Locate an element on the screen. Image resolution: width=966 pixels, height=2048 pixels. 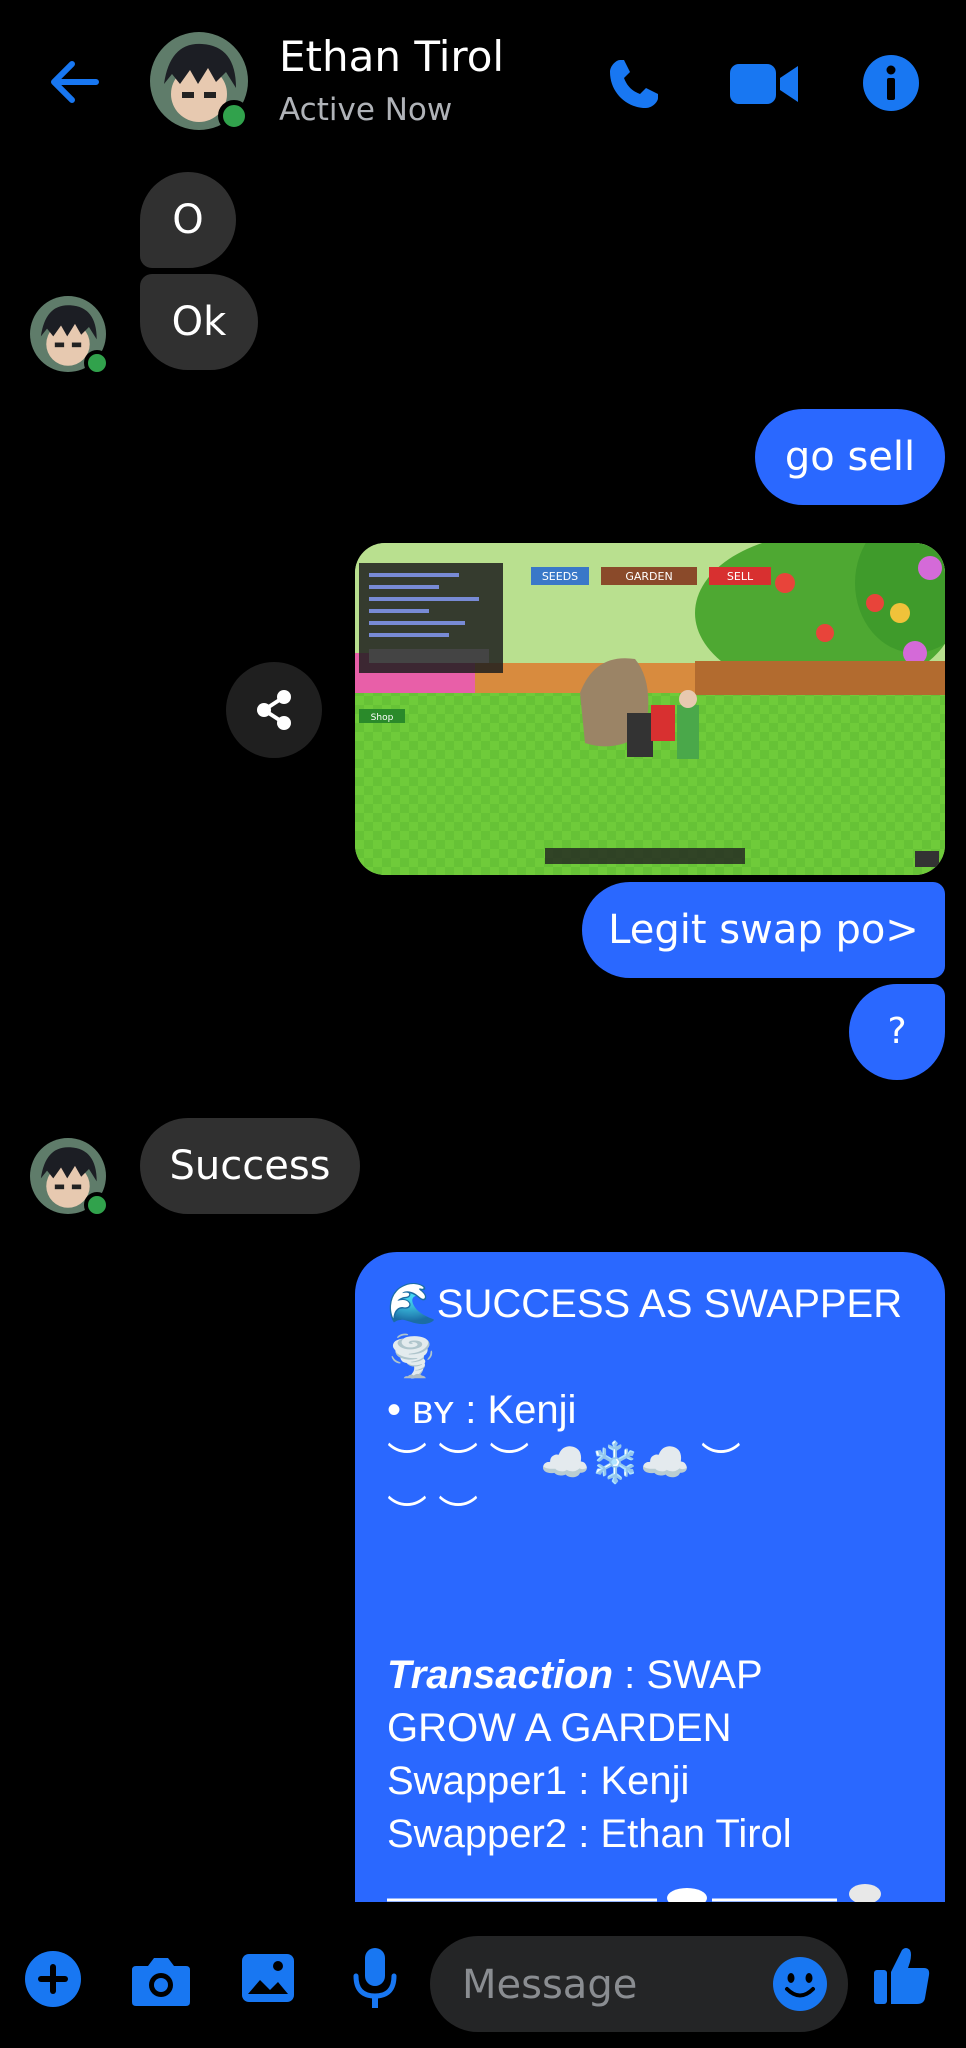
message-line: Transaction : SWAP is located at coordinates (650, 1675).